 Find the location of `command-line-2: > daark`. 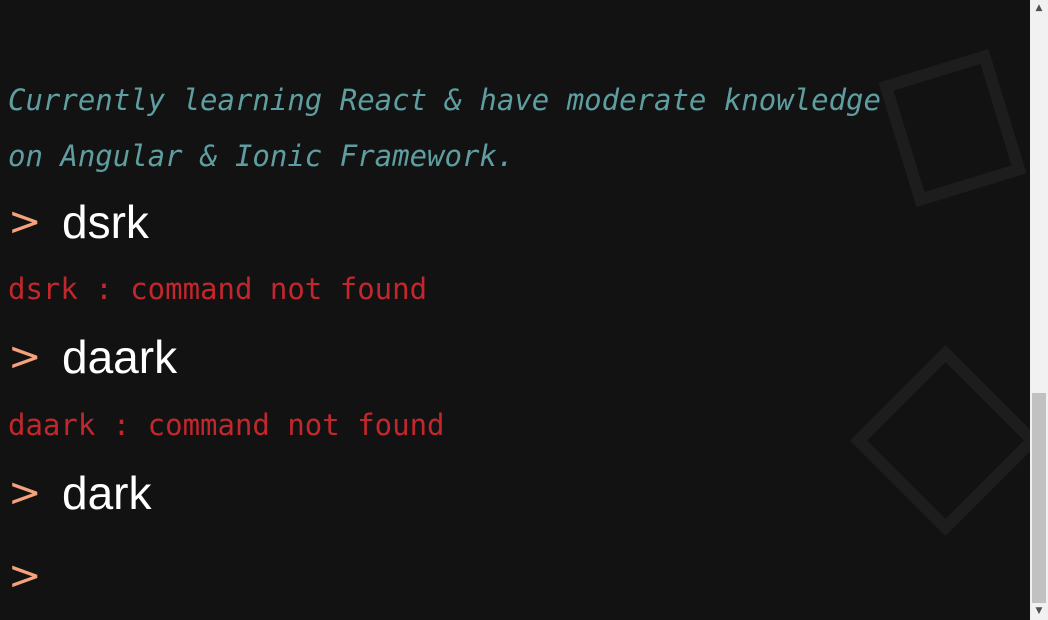

command-line-2: > daark is located at coordinates (92, 357).